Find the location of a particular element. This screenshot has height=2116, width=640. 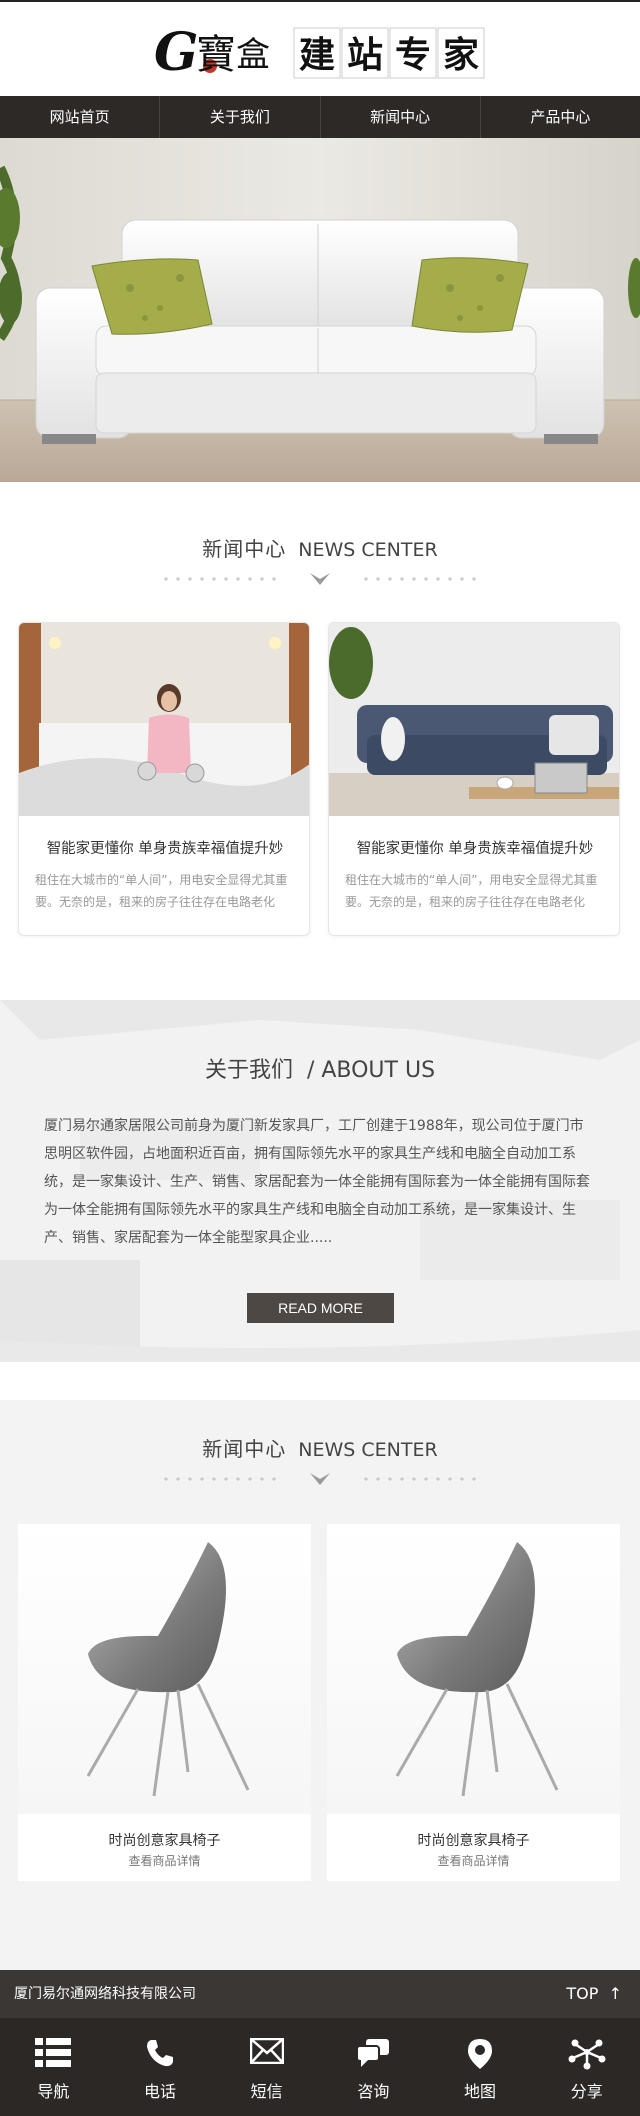

toolbar-chat-button: 咨询 is located at coordinates (373, 2067).